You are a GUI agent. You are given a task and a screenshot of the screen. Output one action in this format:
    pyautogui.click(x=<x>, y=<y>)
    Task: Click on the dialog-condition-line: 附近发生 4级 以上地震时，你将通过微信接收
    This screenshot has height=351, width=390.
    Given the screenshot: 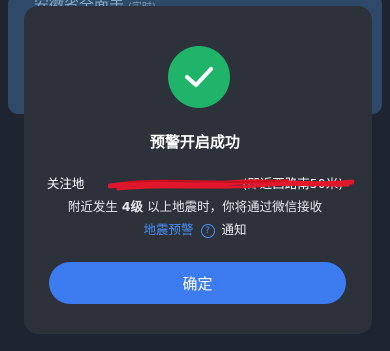 What is the action you would take?
    pyautogui.click(x=195, y=205)
    